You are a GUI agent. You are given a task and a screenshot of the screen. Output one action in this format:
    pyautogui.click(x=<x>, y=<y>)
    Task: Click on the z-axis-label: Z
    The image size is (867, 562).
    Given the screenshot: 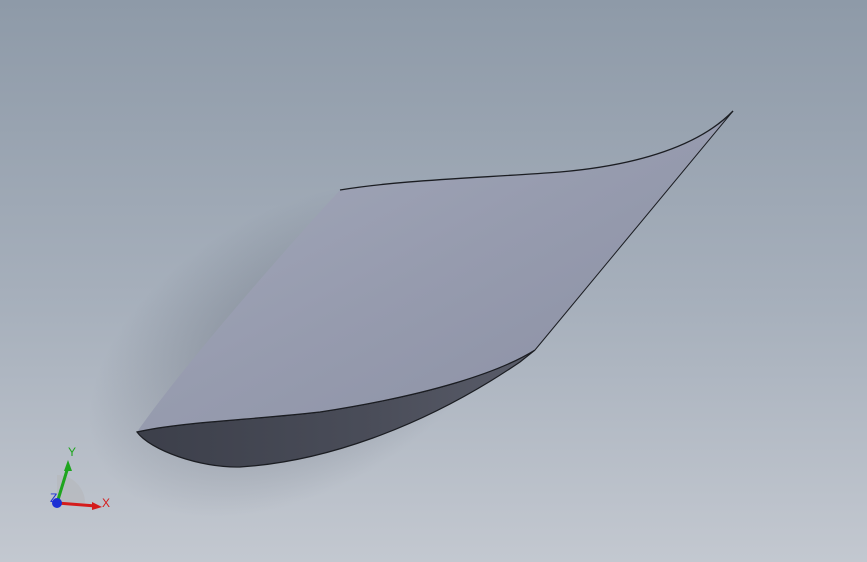 What is the action you would take?
    pyautogui.click(x=53, y=498)
    